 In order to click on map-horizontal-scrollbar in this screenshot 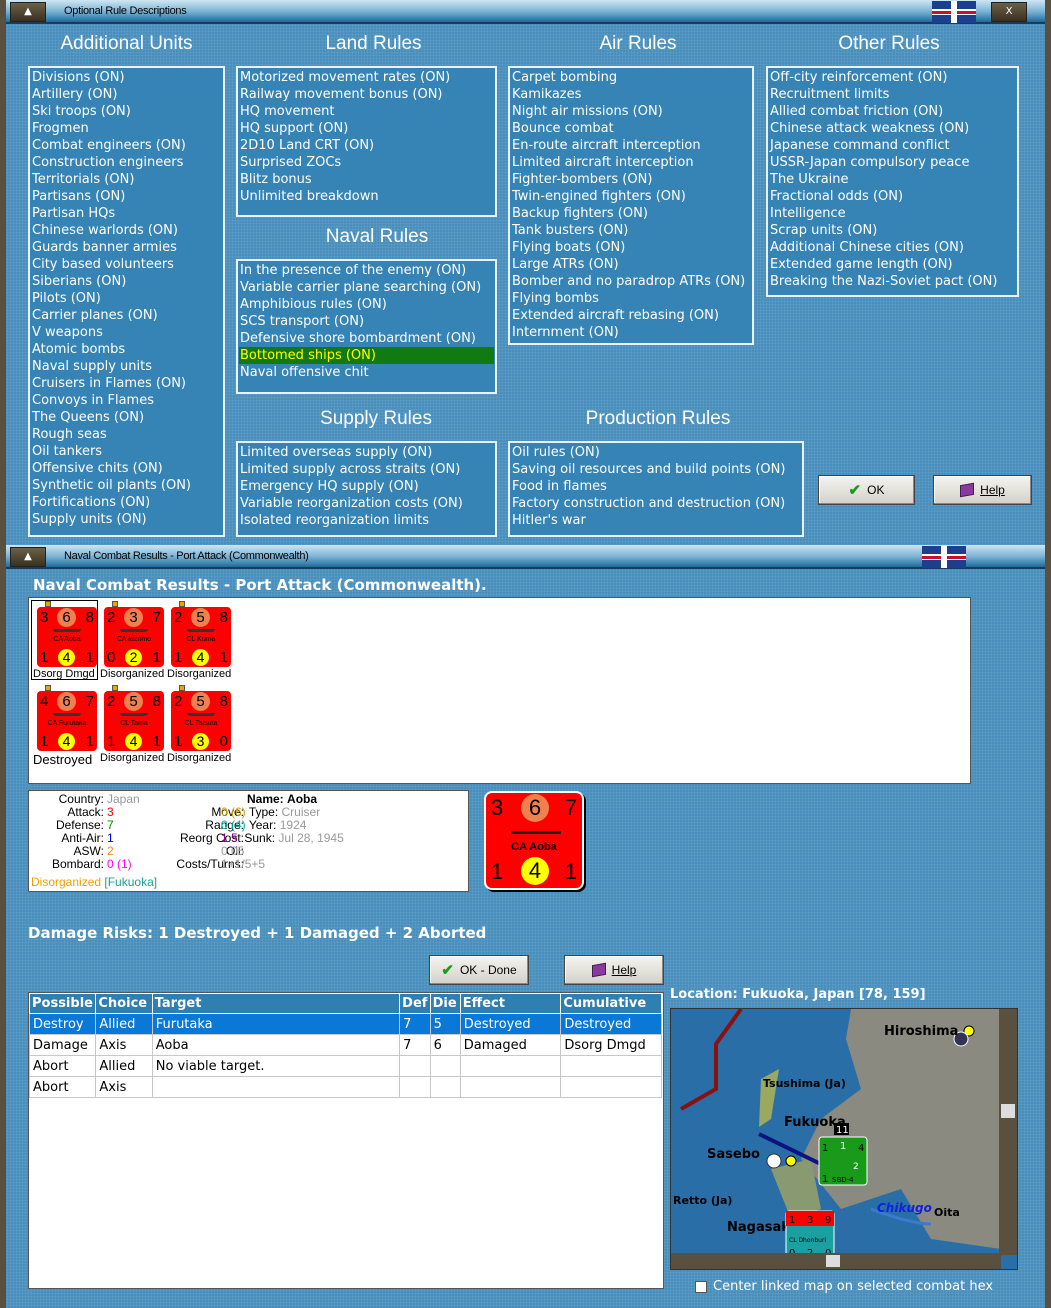, I will do `click(836, 1261)`.